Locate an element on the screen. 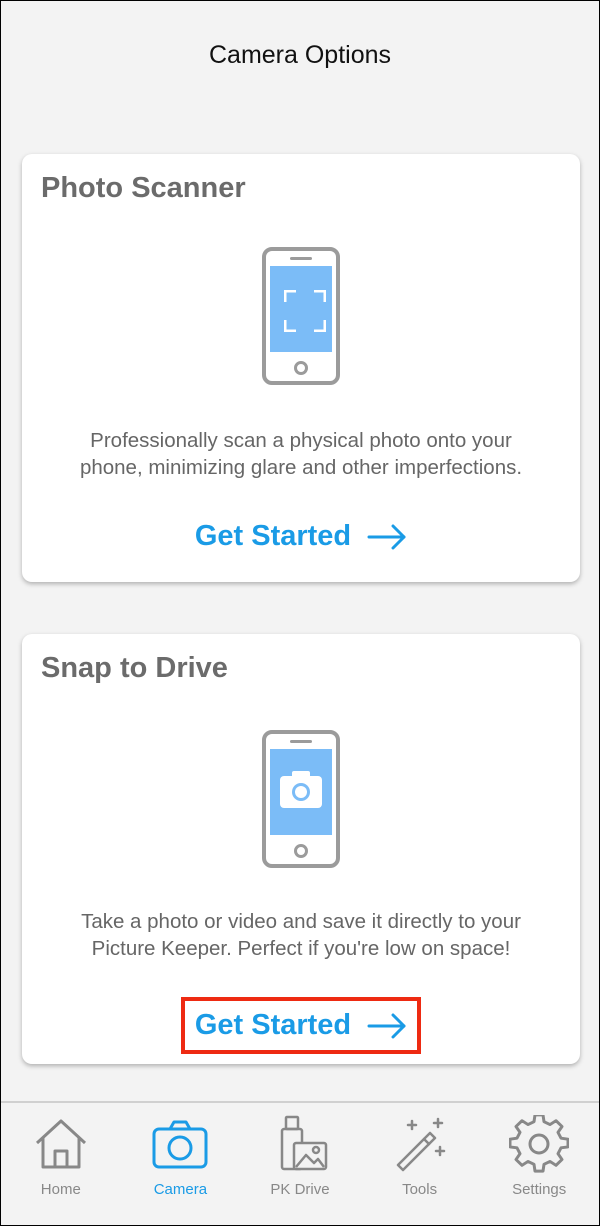 This screenshot has width=600, height=1226. tab-label: Home is located at coordinates (60, 1189).